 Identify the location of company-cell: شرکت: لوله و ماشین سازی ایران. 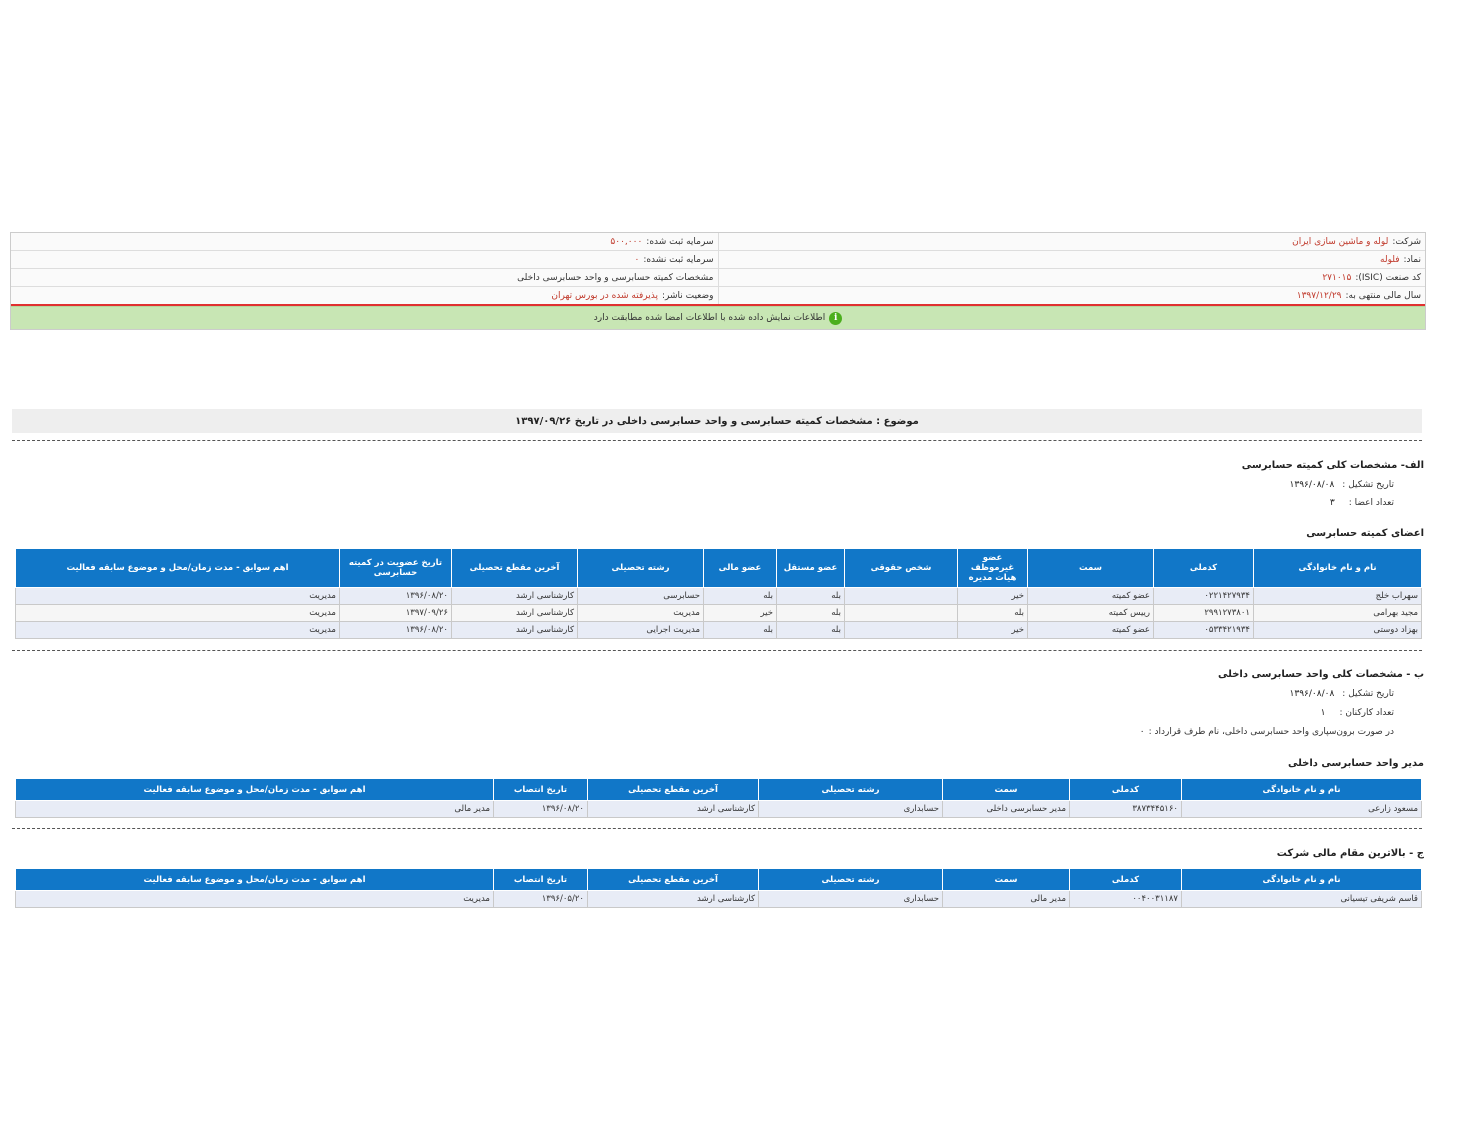
(1356, 241).